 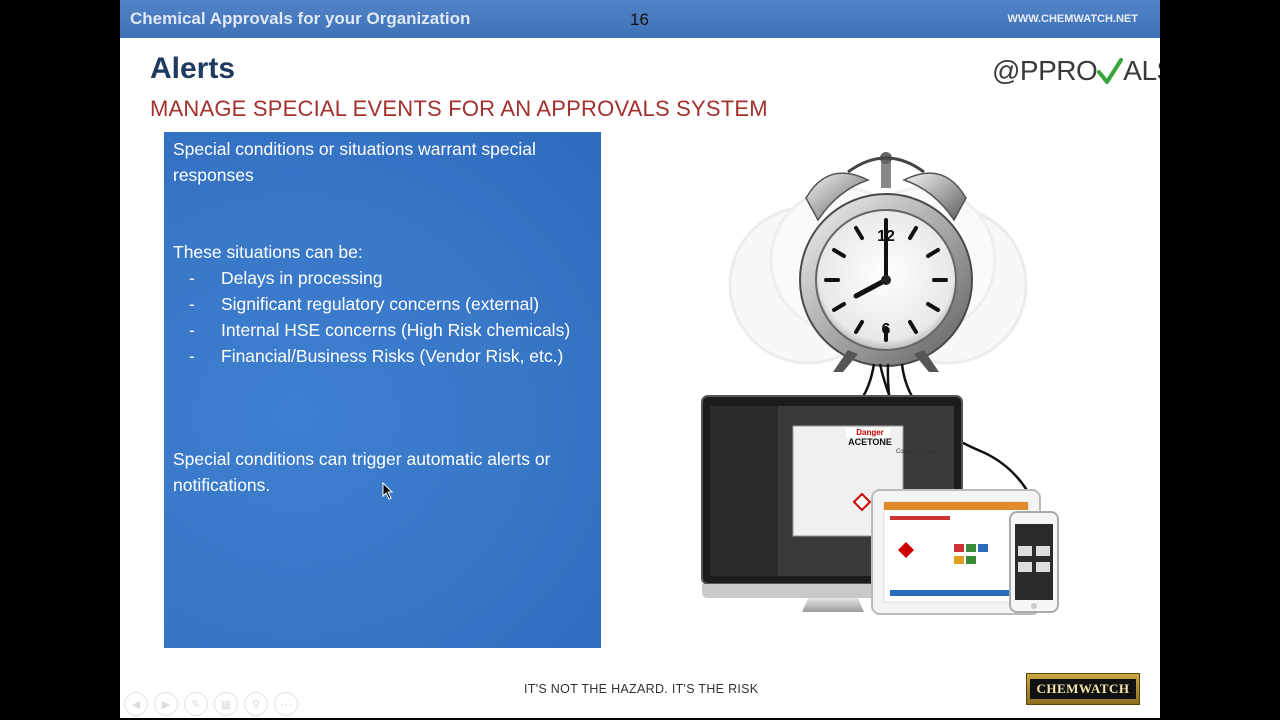 What do you see at coordinates (196, 704) in the screenshot?
I see `pen-icon: ✎` at bounding box center [196, 704].